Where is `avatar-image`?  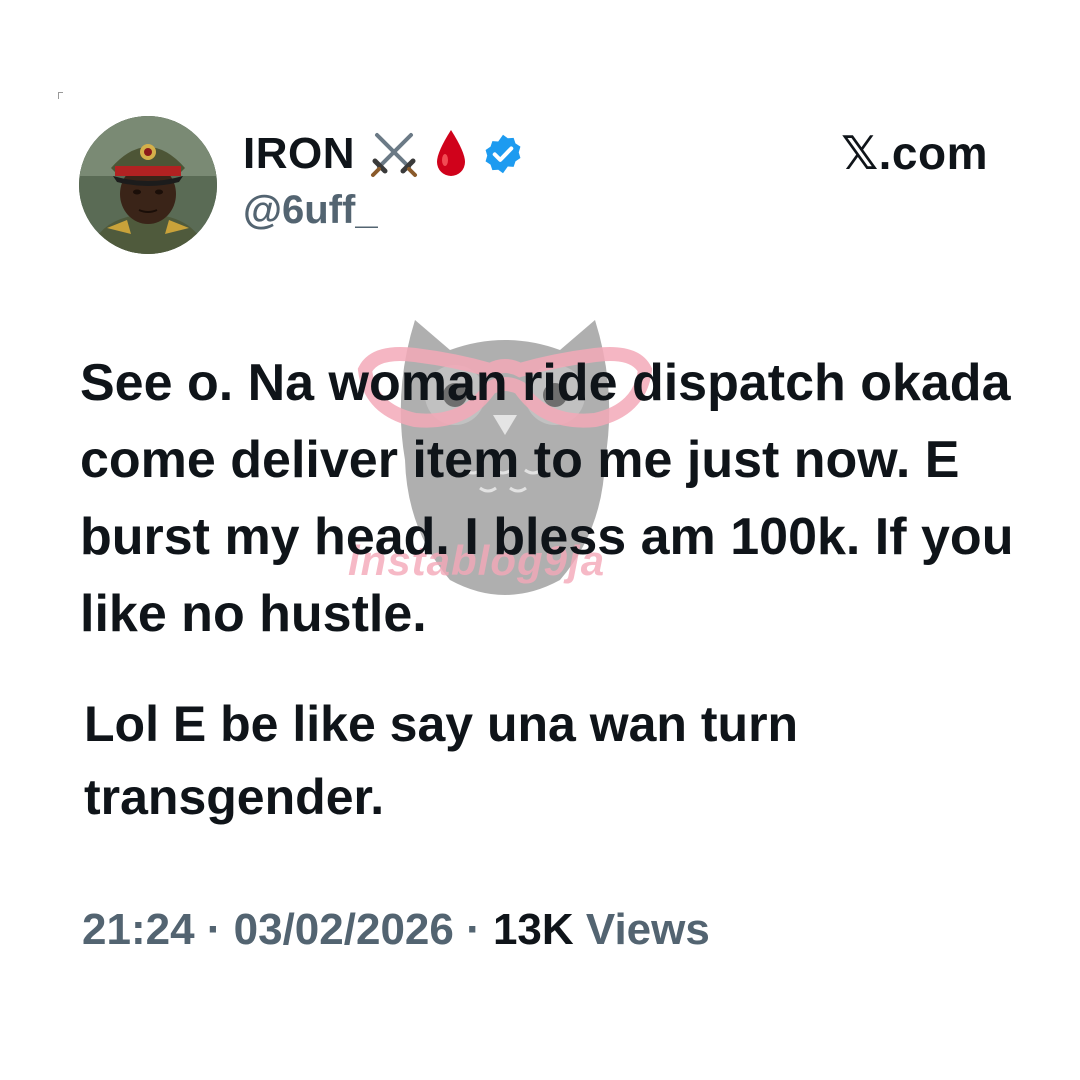 avatar-image is located at coordinates (148, 185).